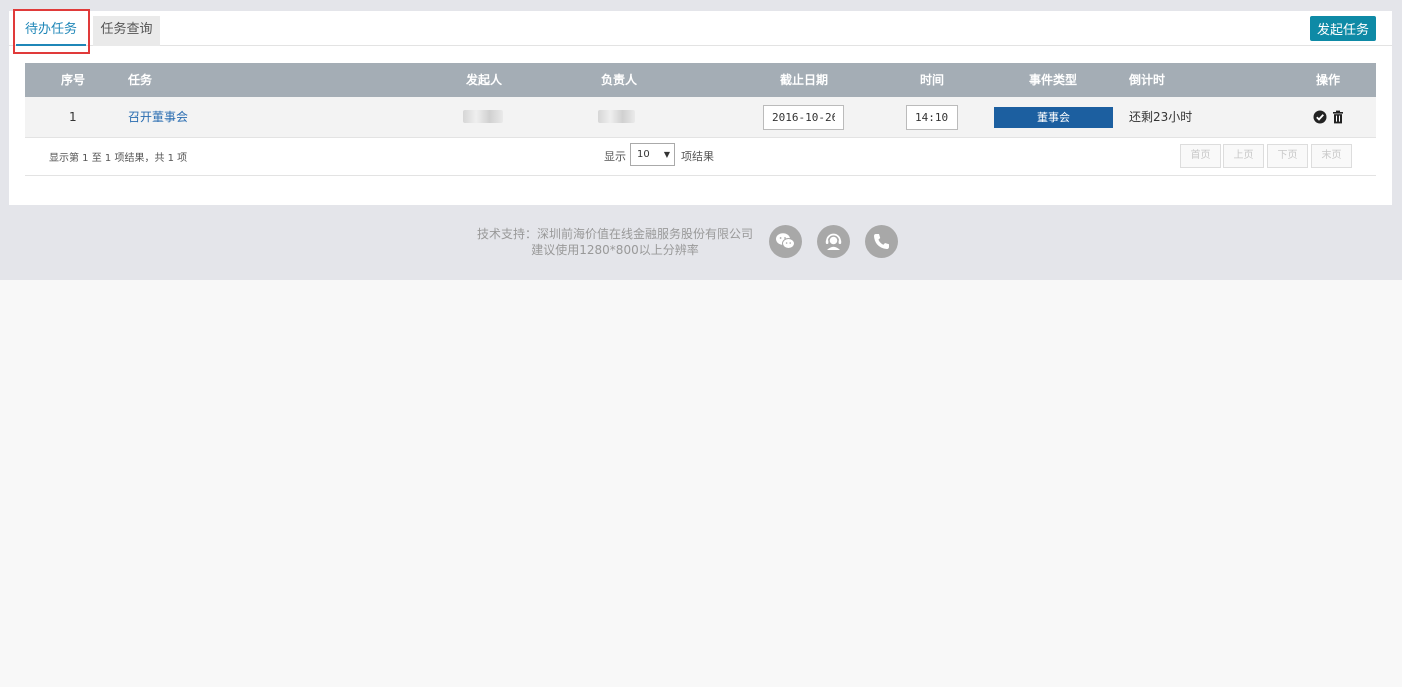 This screenshot has height=687, width=1402. Describe the element at coordinates (1053, 80) in the screenshot. I see `header-event-type: 事件类型` at that location.